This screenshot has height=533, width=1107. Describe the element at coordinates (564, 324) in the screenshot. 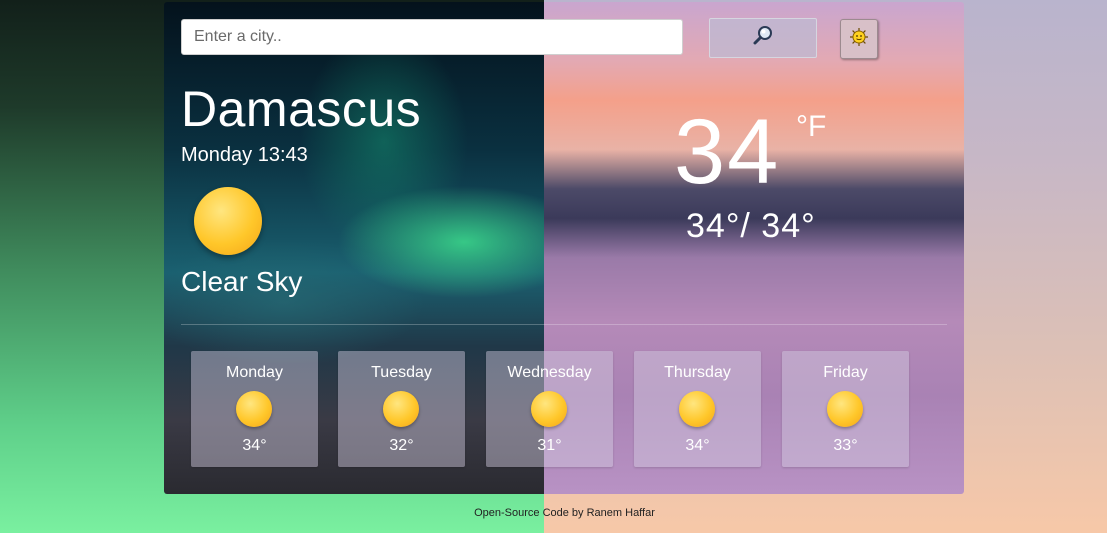

I see `divider` at that location.